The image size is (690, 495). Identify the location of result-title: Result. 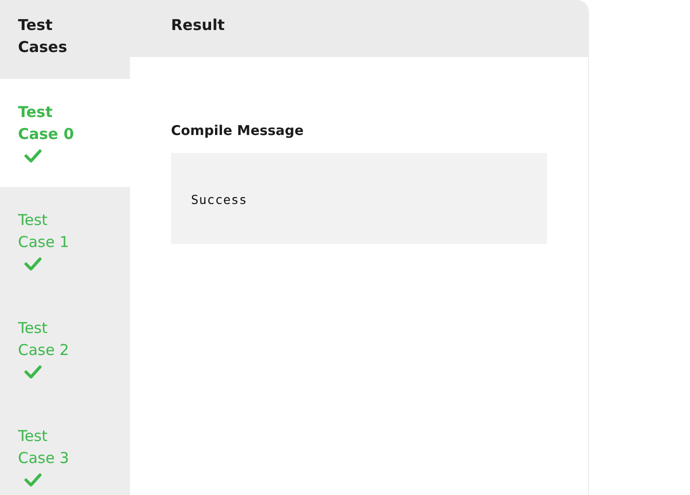
(198, 25).